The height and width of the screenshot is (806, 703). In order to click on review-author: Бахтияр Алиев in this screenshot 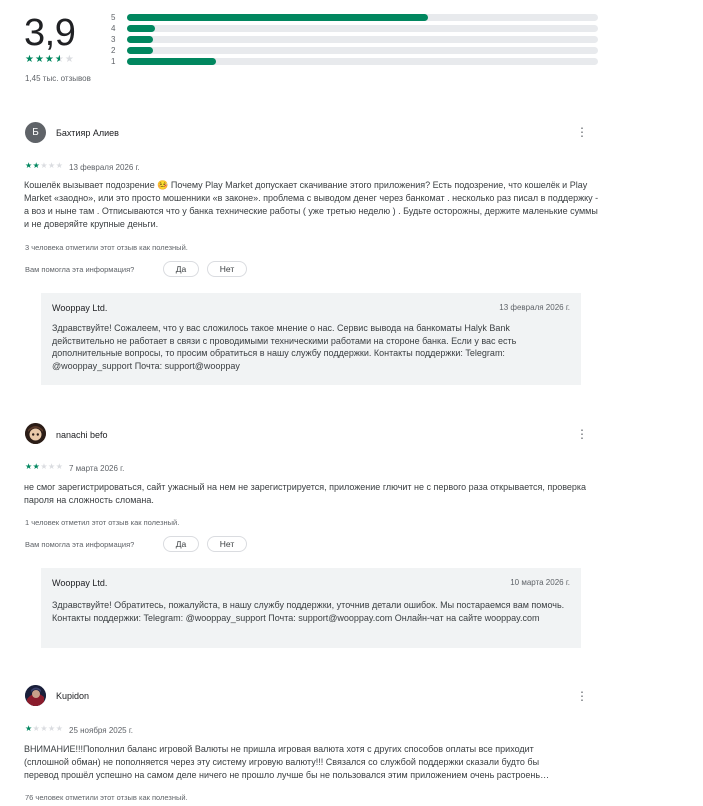, I will do `click(87, 133)`.